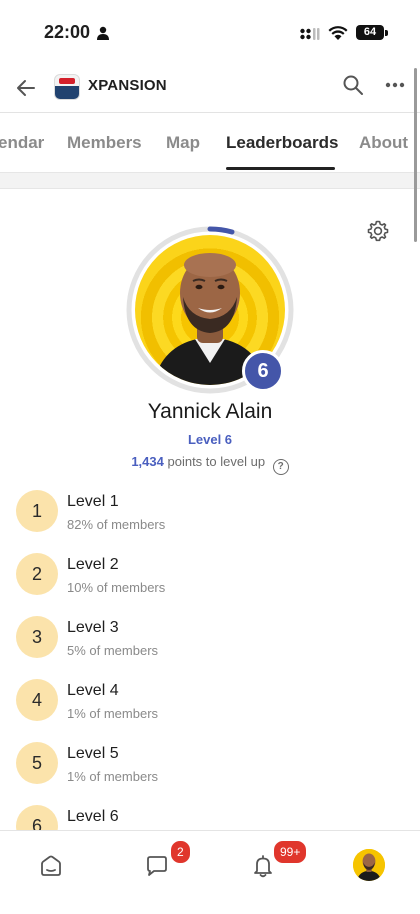 The width and height of the screenshot is (420, 914). What do you see at coordinates (210, 88) in the screenshot?
I see `app-header: XPANSION` at bounding box center [210, 88].